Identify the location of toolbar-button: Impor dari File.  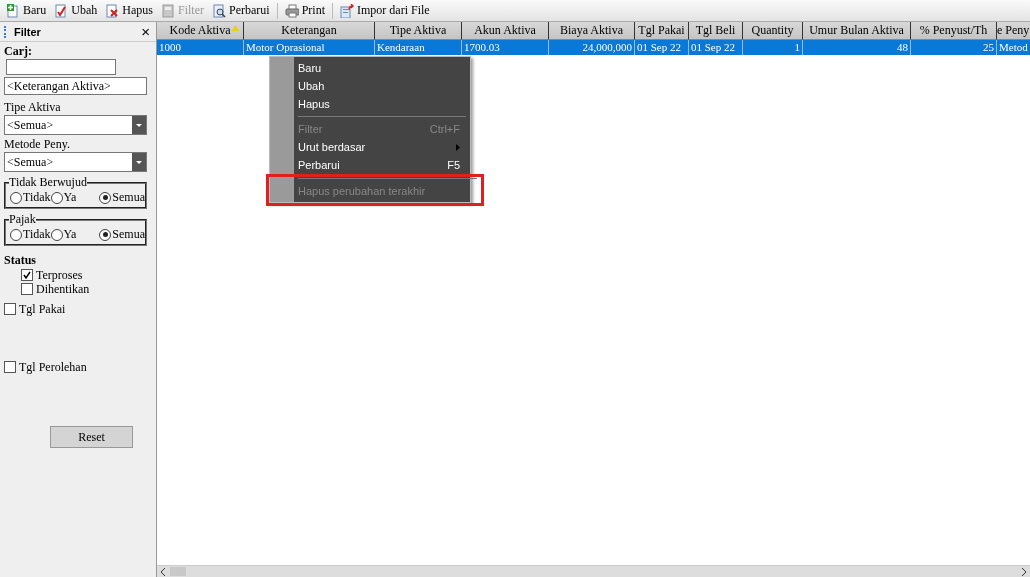
(385, 10).